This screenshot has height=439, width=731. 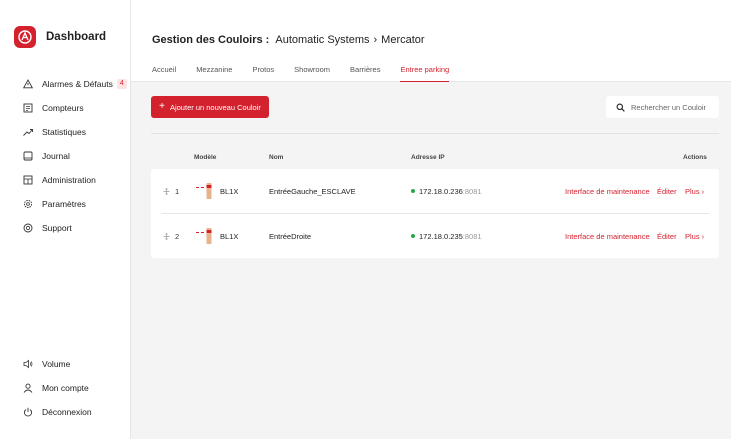 I want to click on corridor-name: EntréeGauche_ESCLAVE, so click(x=312, y=191).